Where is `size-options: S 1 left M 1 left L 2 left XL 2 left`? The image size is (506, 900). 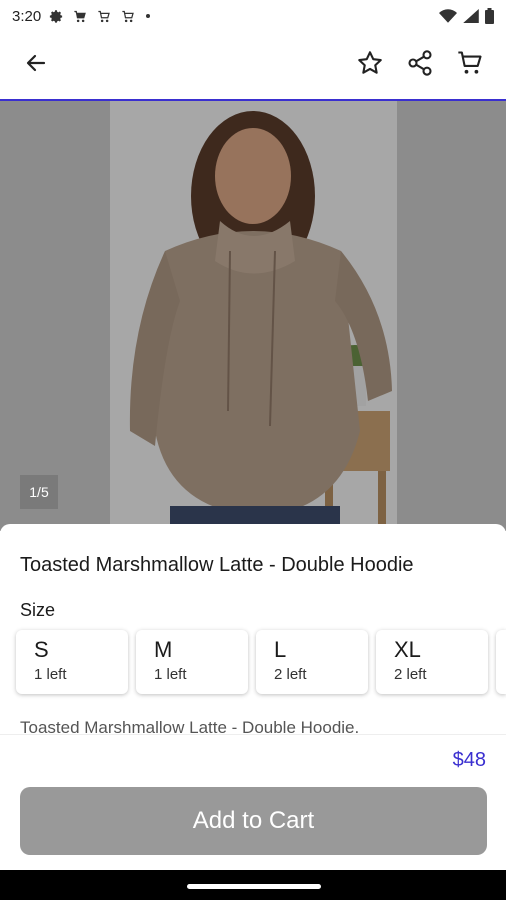
size-options: S 1 left M 1 left L 2 left XL 2 left is located at coordinates (261, 662).